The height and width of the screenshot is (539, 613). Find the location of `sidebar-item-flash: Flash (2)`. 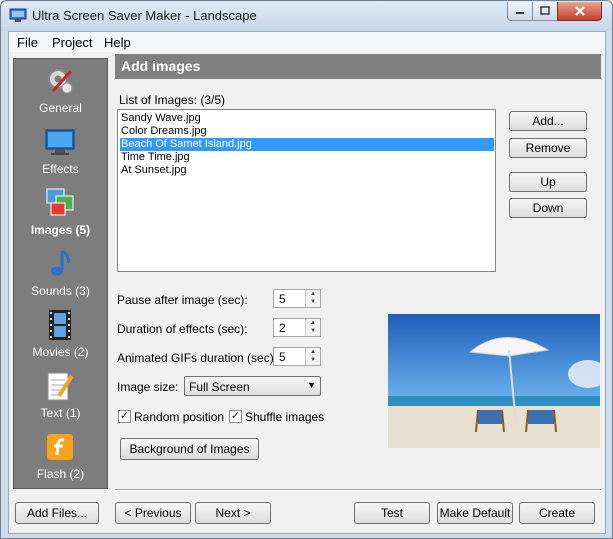

sidebar-item-flash: Flash (2) is located at coordinates (60, 457).